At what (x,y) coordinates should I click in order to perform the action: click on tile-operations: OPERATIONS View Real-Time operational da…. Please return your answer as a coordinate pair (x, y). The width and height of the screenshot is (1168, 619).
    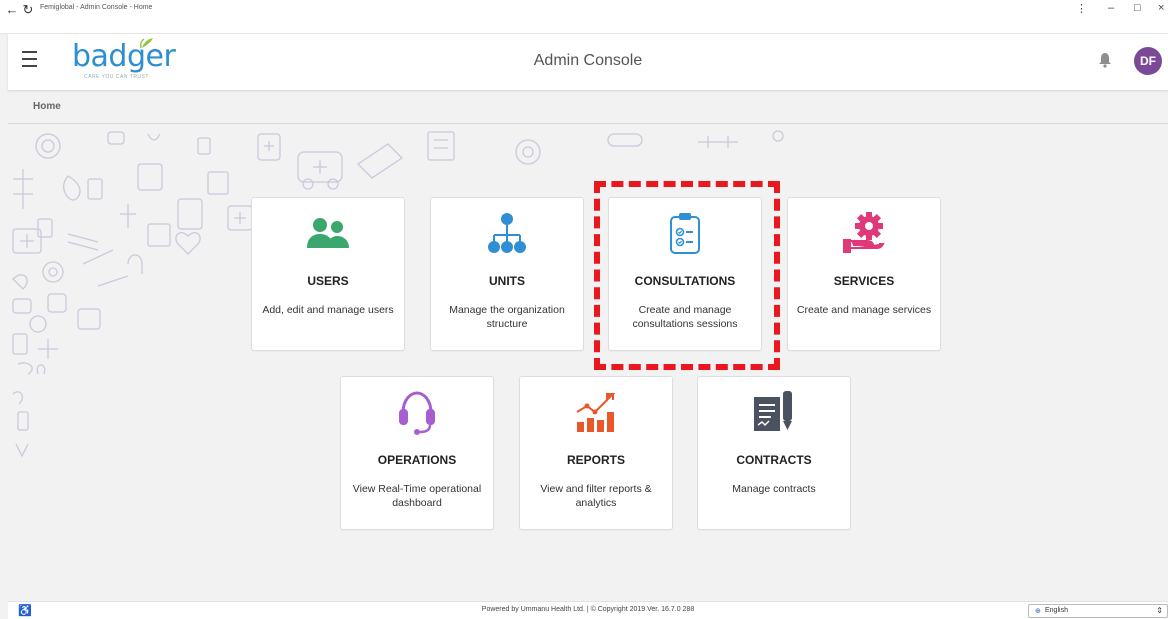
    Looking at the image, I should click on (417, 453).